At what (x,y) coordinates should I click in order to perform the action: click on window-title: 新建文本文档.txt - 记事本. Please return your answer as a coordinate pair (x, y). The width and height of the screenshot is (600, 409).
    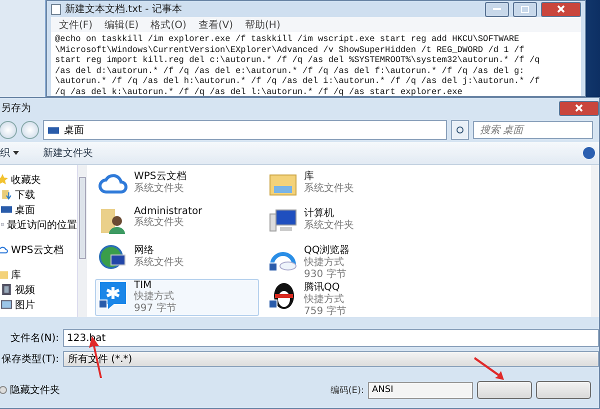
    Looking at the image, I should click on (124, 9).